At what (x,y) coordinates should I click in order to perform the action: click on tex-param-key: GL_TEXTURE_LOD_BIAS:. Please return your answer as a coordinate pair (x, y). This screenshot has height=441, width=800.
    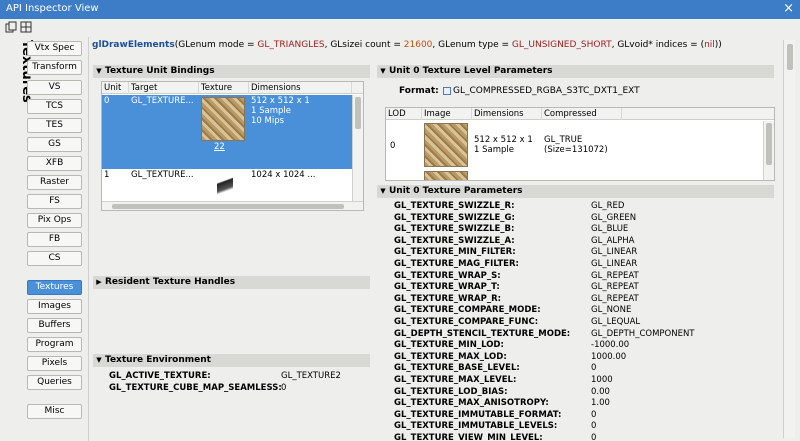
    Looking at the image, I should click on (451, 391).